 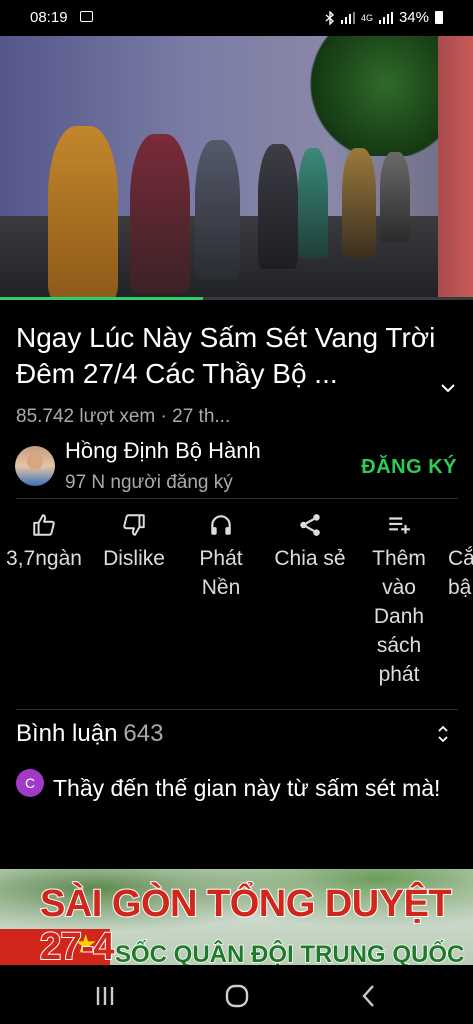 I want to click on subscribe-button: ĐĂNG KÝ, so click(x=409, y=467).